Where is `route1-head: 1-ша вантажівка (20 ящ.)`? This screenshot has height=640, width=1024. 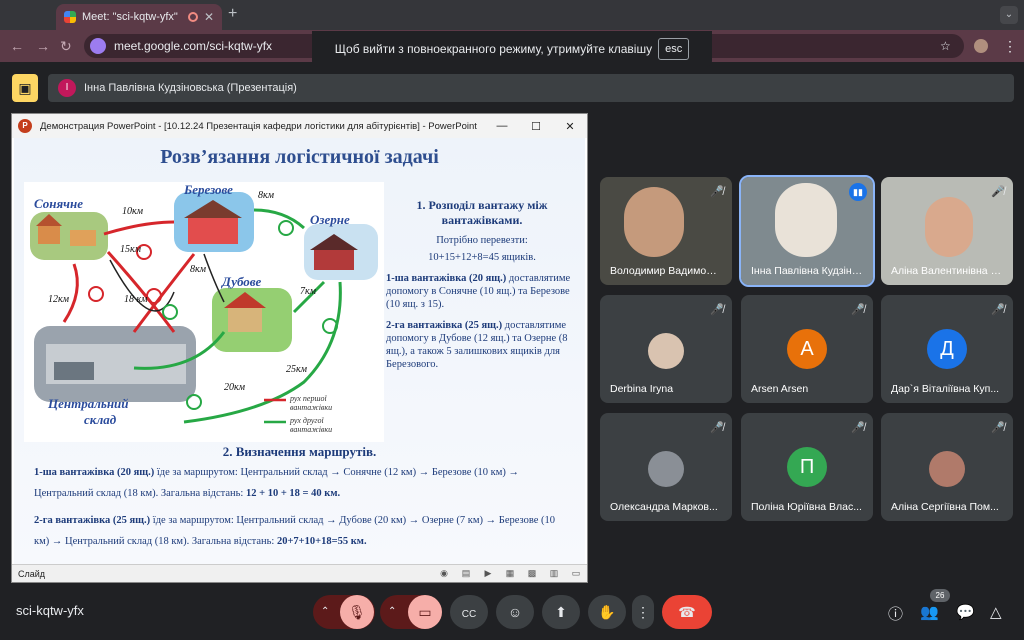
route1-head: 1-ша вантажівка (20 ящ.) is located at coordinates (94, 472).